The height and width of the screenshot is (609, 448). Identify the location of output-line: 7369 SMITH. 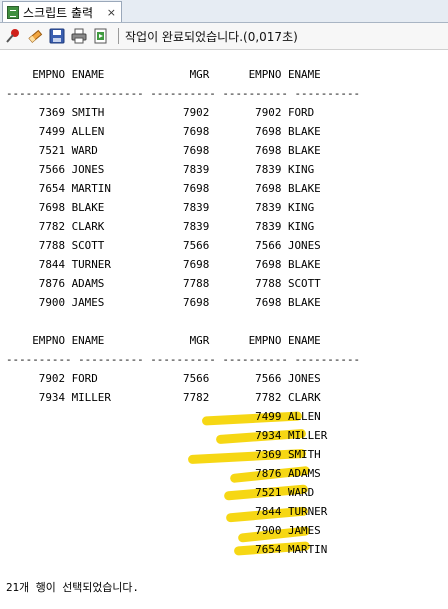
(163, 454).